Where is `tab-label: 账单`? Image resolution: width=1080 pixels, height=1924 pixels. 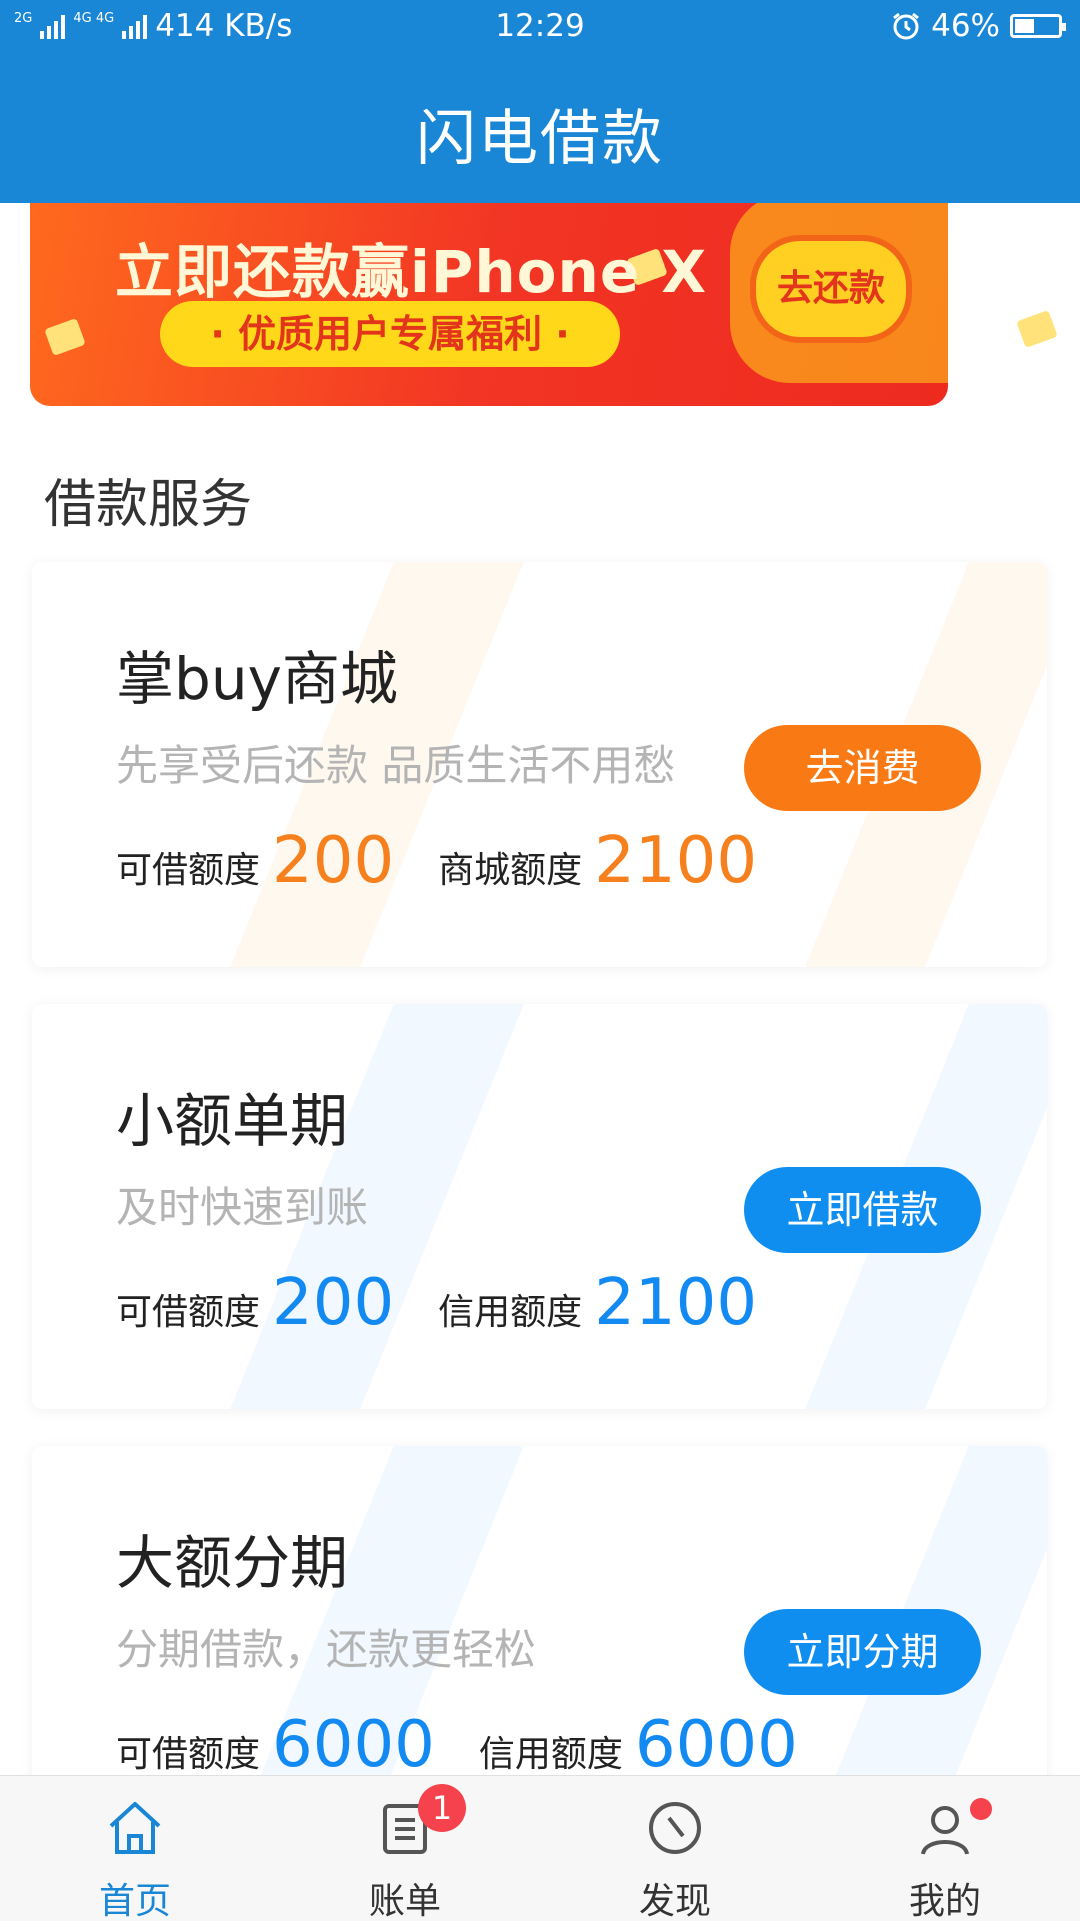
tab-label: 账单 is located at coordinates (404, 1901).